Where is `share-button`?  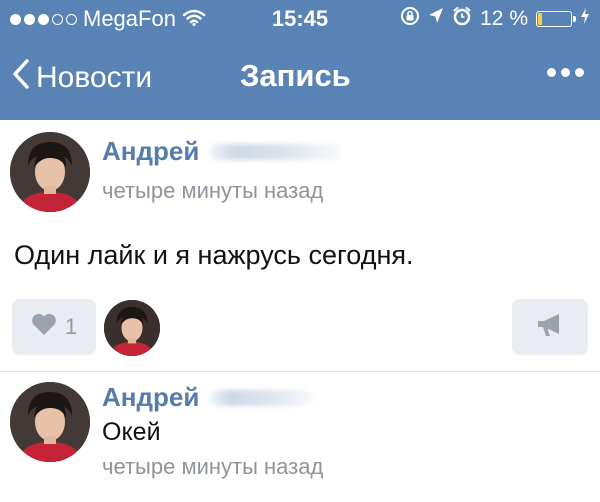
share-button is located at coordinates (550, 327).